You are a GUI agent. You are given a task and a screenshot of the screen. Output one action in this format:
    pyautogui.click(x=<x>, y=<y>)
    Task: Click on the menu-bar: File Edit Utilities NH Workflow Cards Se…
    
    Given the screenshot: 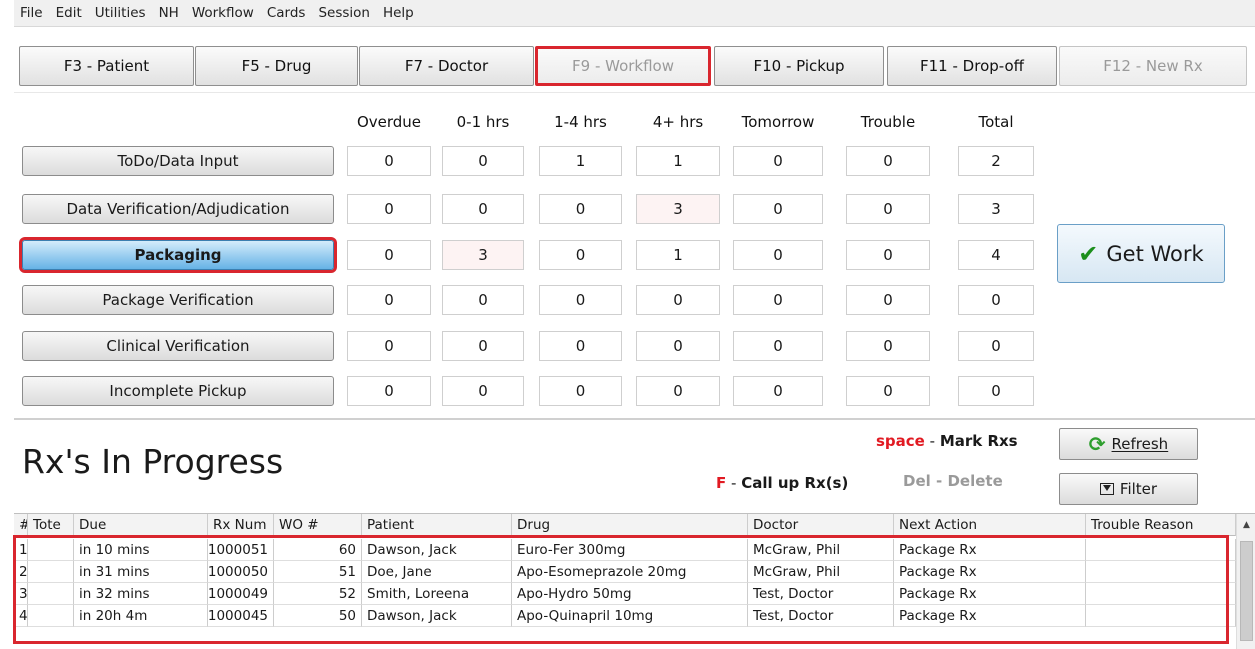 What is the action you would take?
    pyautogui.click(x=634, y=13)
    